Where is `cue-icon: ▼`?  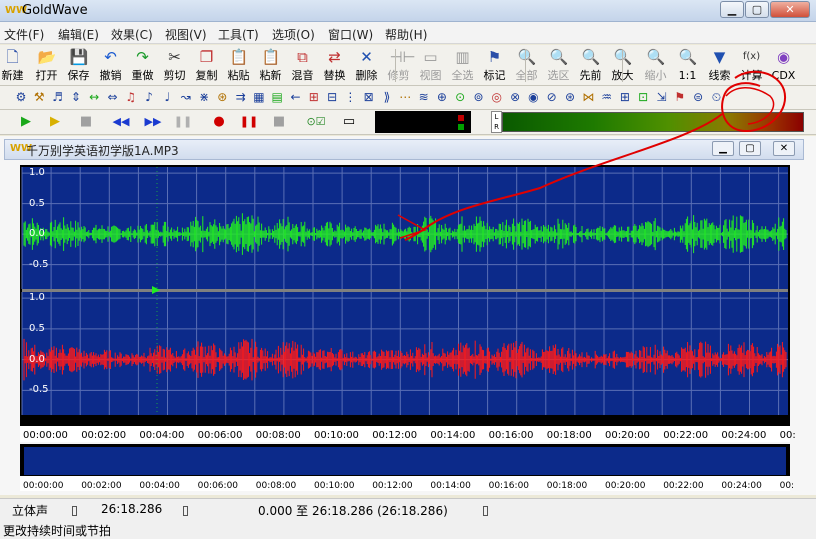
cue-icon: ▼ is located at coordinates (719, 57).